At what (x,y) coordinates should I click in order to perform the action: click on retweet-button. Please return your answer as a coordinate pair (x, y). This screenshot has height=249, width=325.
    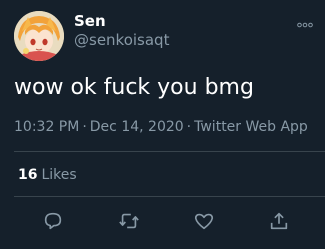
    Looking at the image, I should click on (130, 222).